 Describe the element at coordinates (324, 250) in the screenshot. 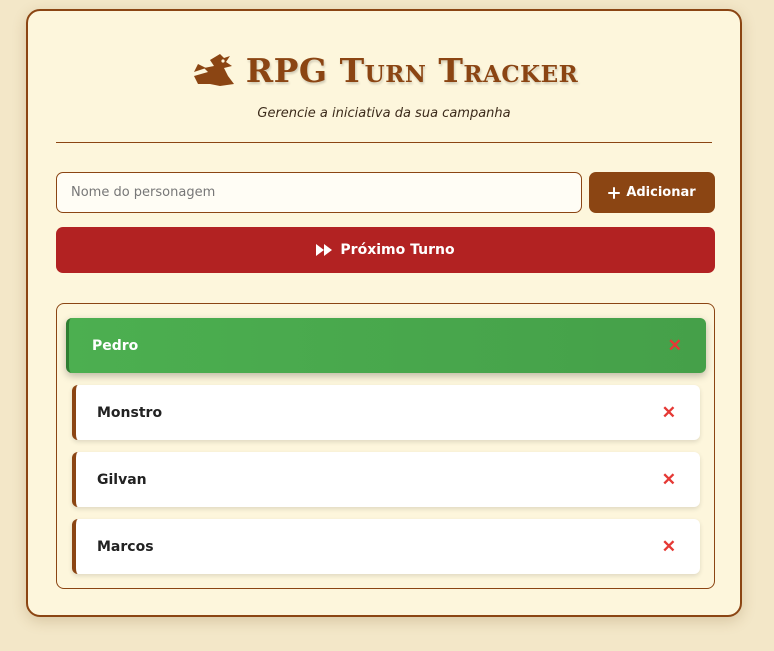

I see `fast-forward-icon` at that location.